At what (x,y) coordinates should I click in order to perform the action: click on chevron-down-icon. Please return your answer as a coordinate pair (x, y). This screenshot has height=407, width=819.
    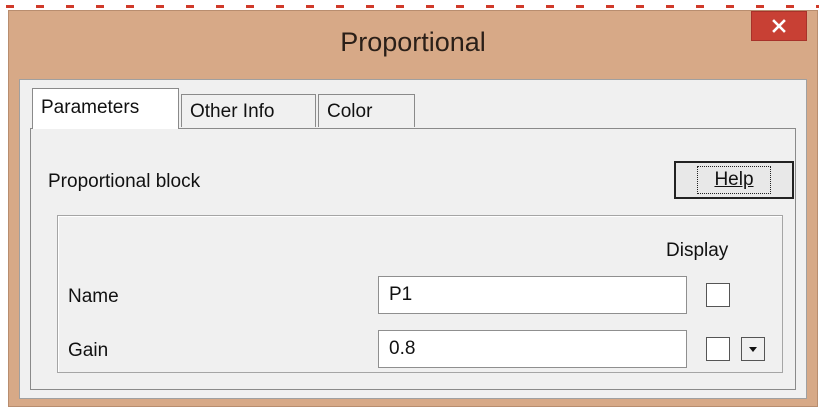
    Looking at the image, I should click on (753, 349).